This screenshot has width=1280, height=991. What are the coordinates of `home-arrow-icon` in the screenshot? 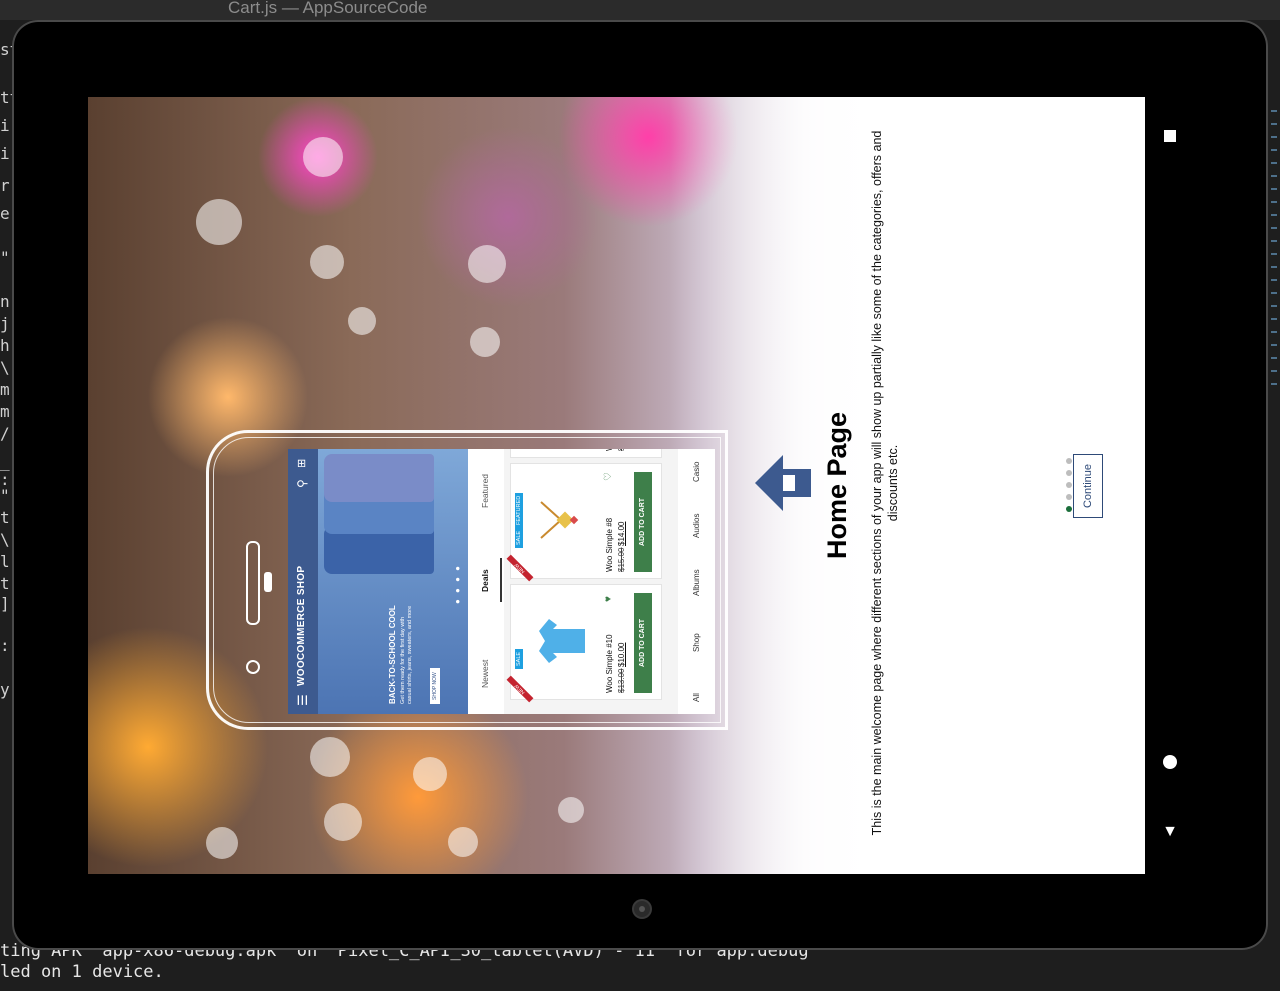 It's located at (783, 483).